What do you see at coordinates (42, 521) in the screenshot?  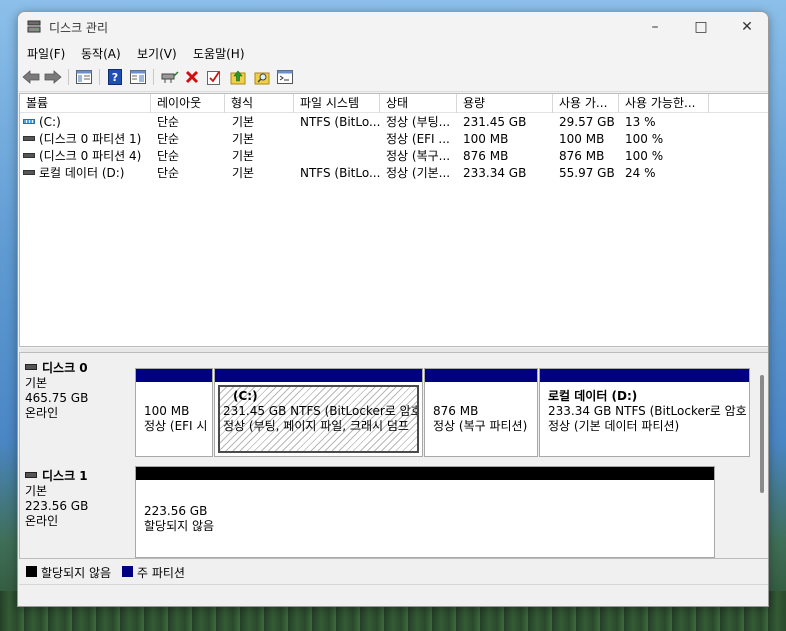 I see `disk-state: 온라인` at bounding box center [42, 521].